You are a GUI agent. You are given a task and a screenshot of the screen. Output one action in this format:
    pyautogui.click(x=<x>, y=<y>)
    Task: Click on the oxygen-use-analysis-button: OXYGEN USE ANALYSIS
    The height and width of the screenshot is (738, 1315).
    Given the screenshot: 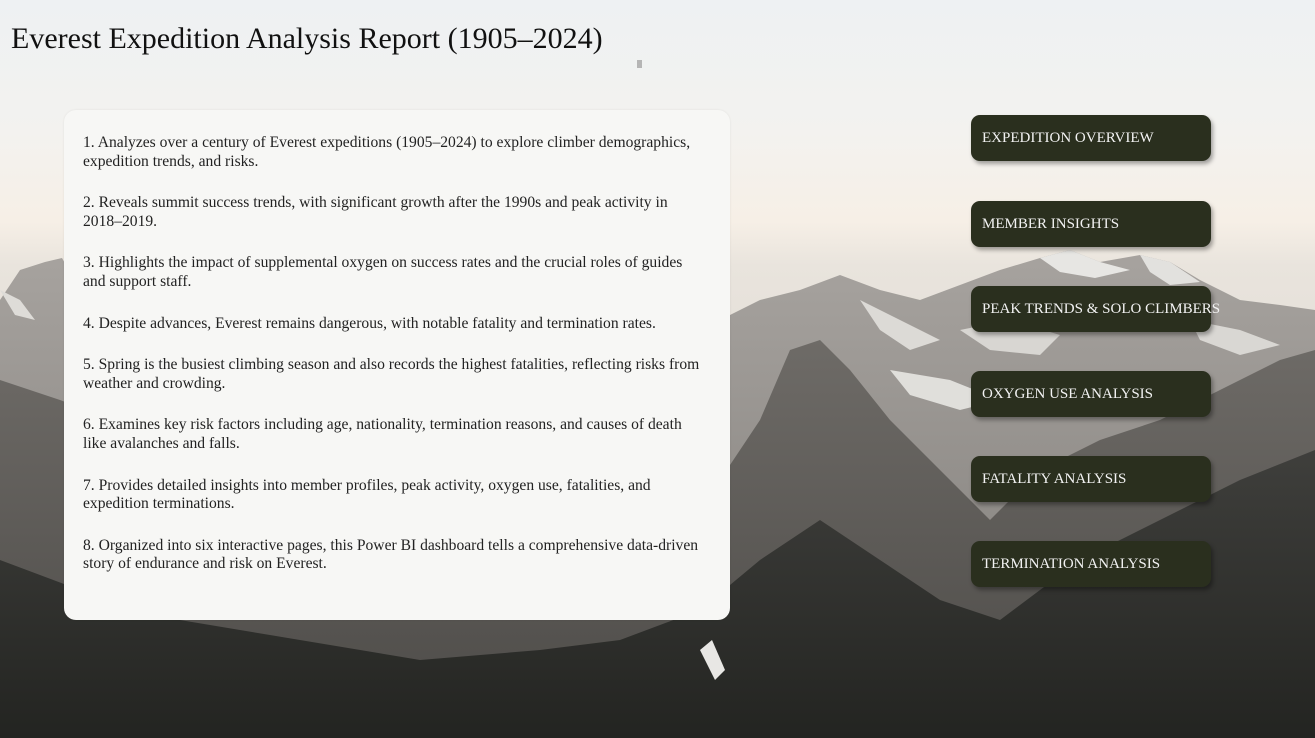 What is the action you would take?
    pyautogui.click(x=1091, y=394)
    